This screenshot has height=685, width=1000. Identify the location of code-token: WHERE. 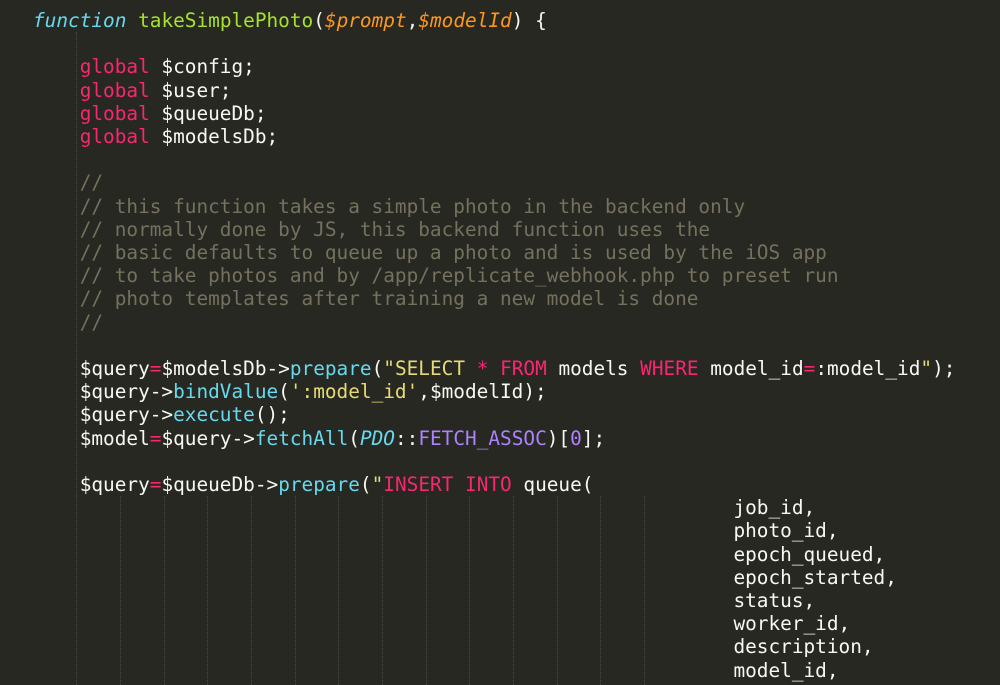
(669, 368).